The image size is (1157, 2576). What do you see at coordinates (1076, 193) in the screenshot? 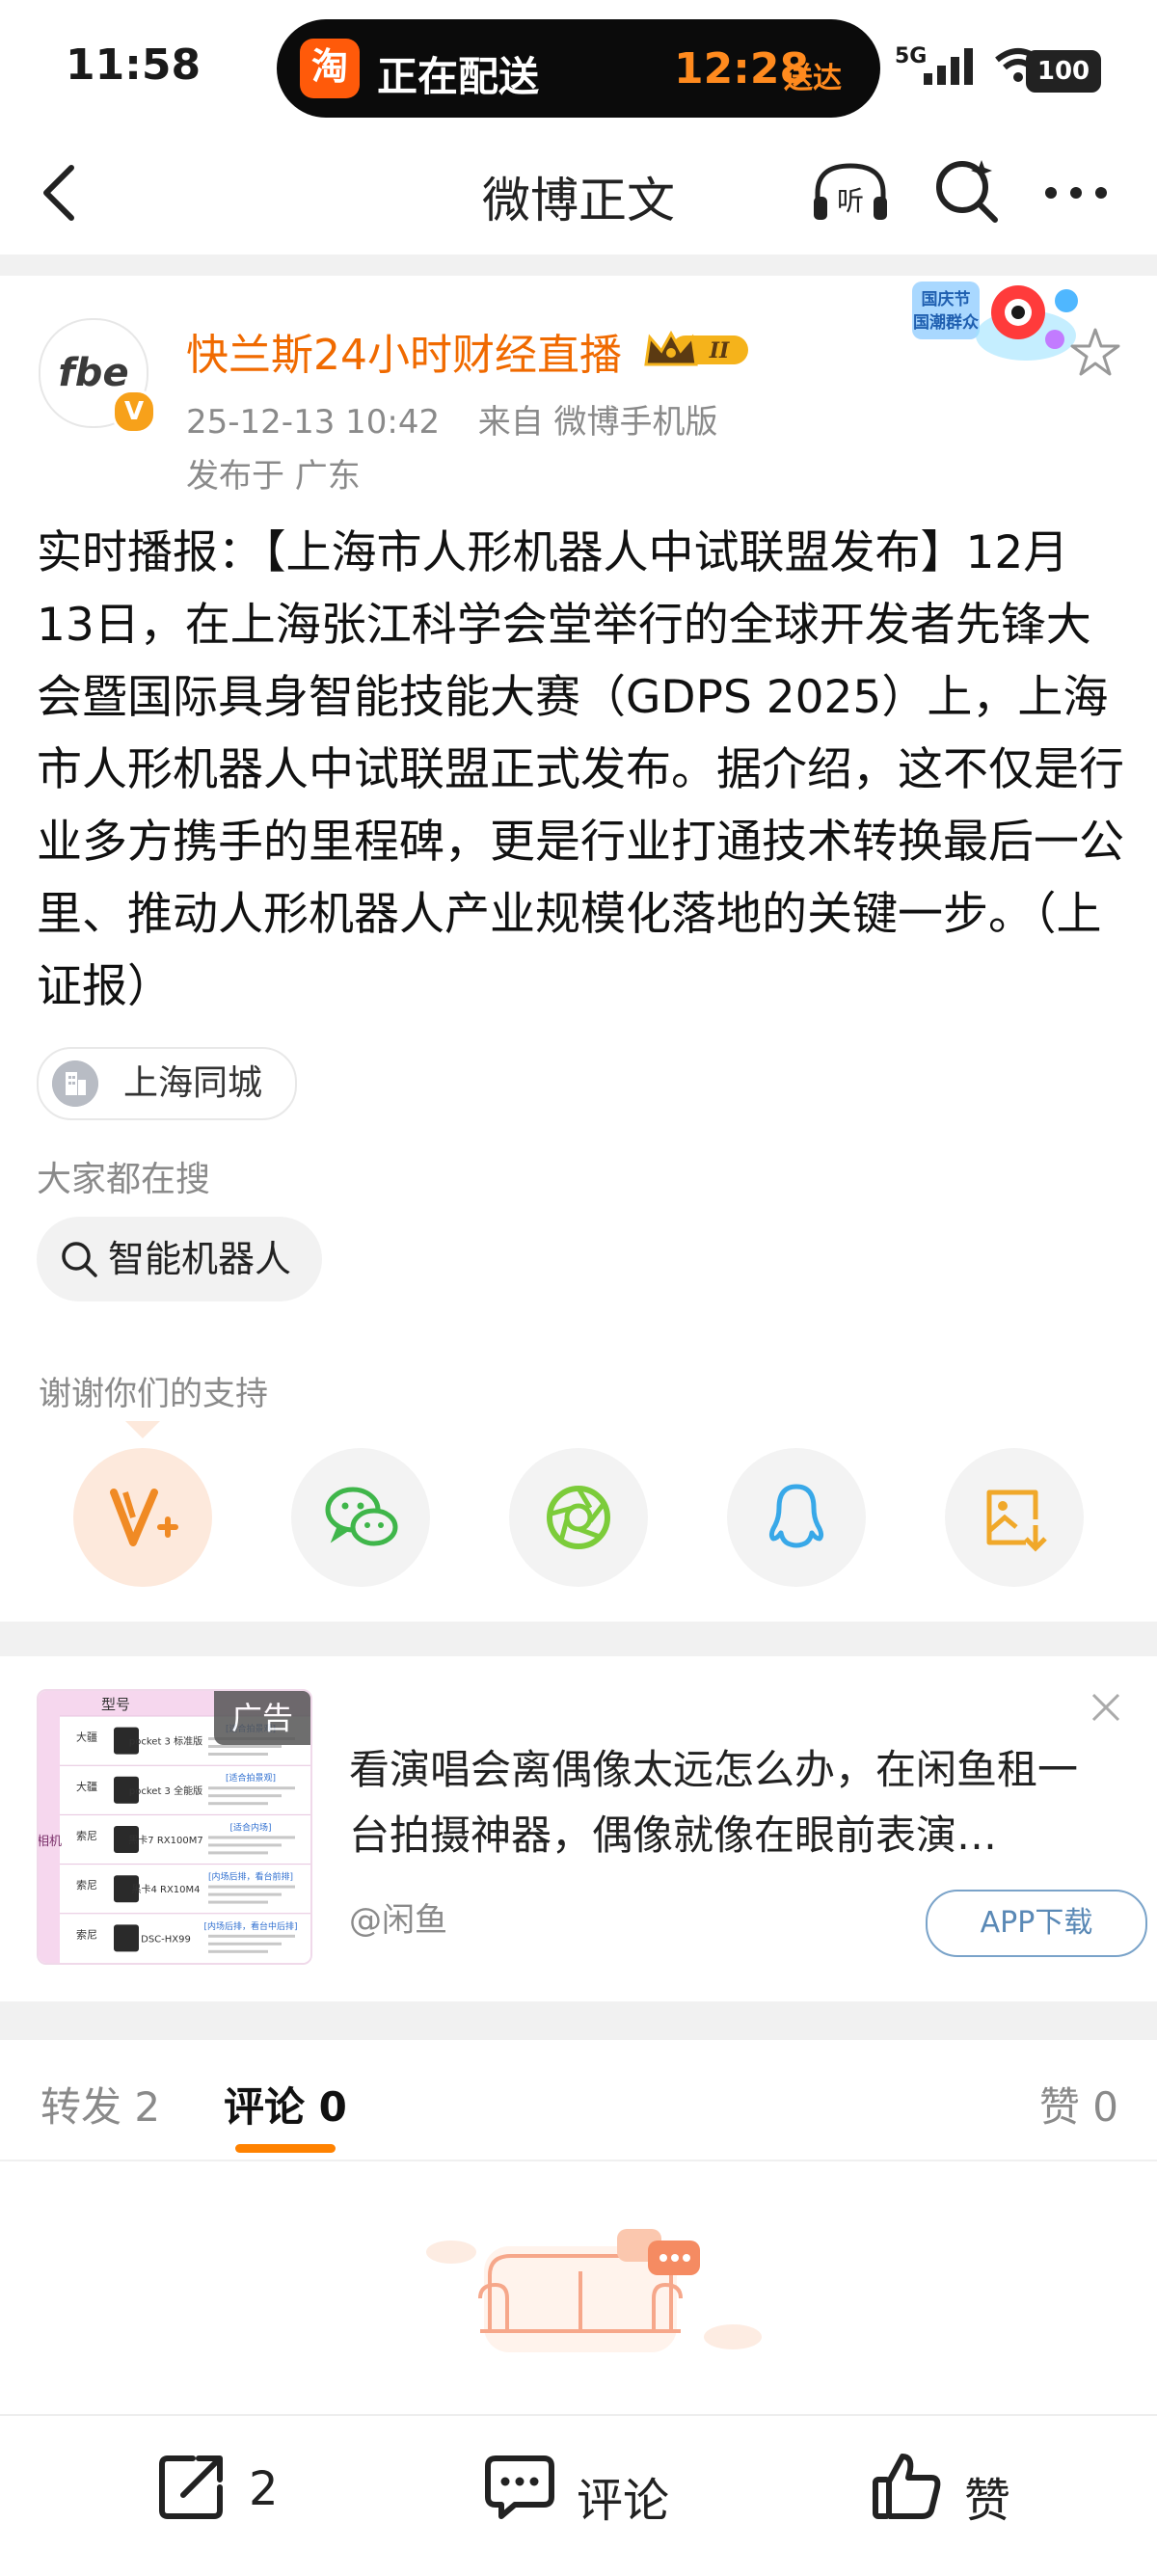
I see `more-options-icon` at bounding box center [1076, 193].